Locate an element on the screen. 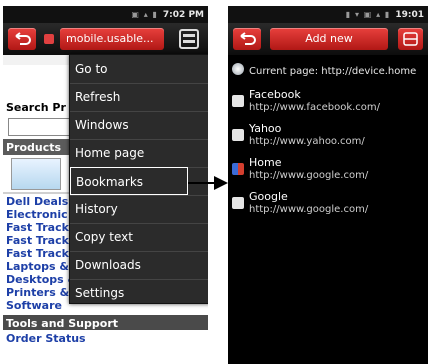 Image resolution: width=429 pixels, height=364 pixels. order-status-link: Order Status is located at coordinates (46, 338).